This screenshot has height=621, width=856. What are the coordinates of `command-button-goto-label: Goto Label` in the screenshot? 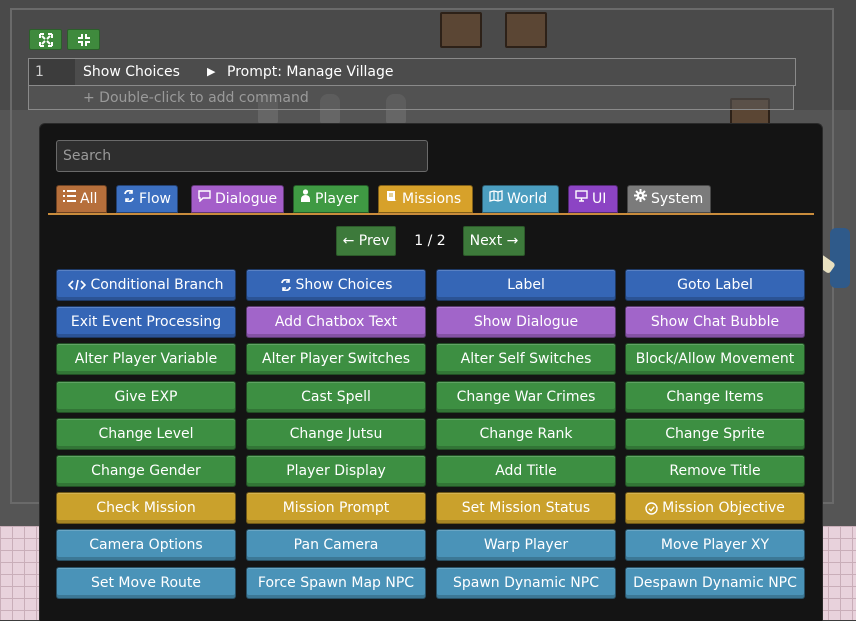 It's located at (715, 285).